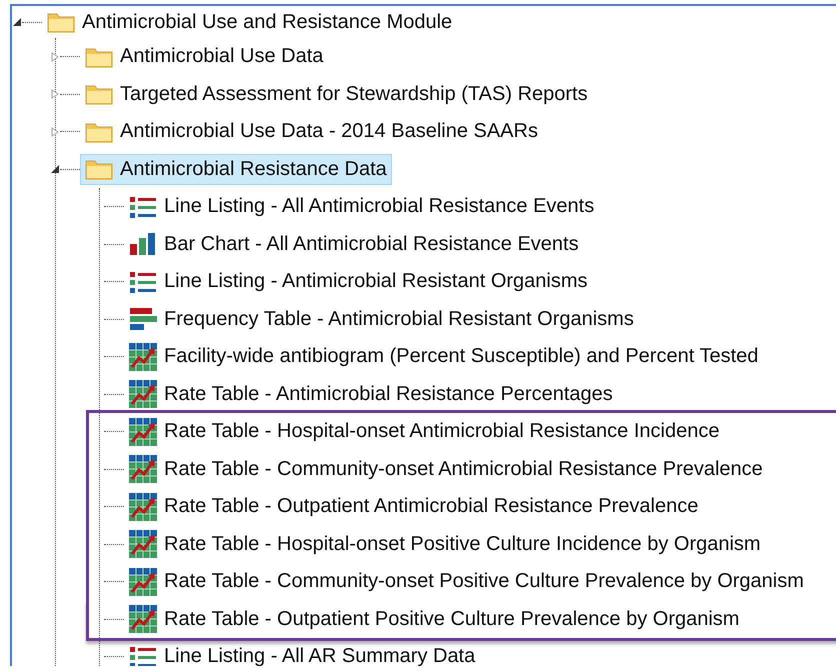 Image resolution: width=836 pixels, height=669 pixels. Describe the element at coordinates (311, 132) in the screenshot. I see `tree-item: Antimicrobial Use Data - 2014 Baseline SAARs` at that location.